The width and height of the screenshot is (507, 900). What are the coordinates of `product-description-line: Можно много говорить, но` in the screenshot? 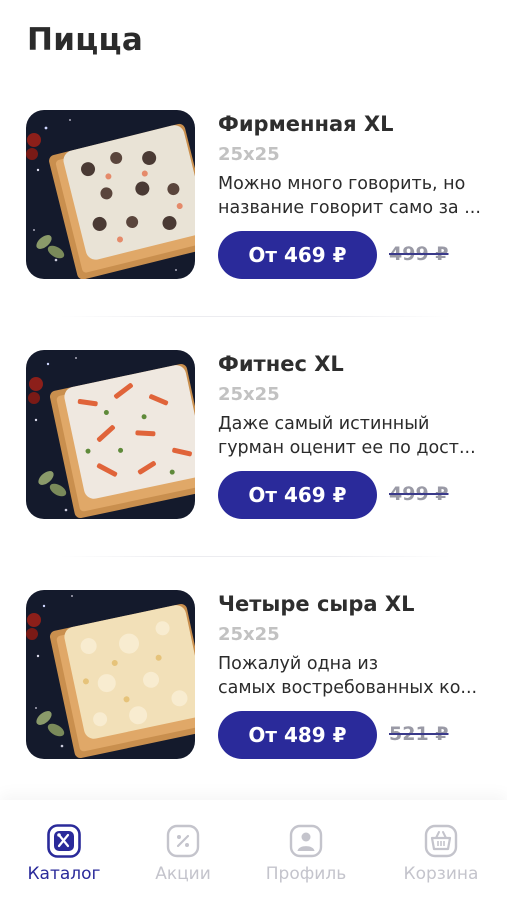 It's located at (342, 184).